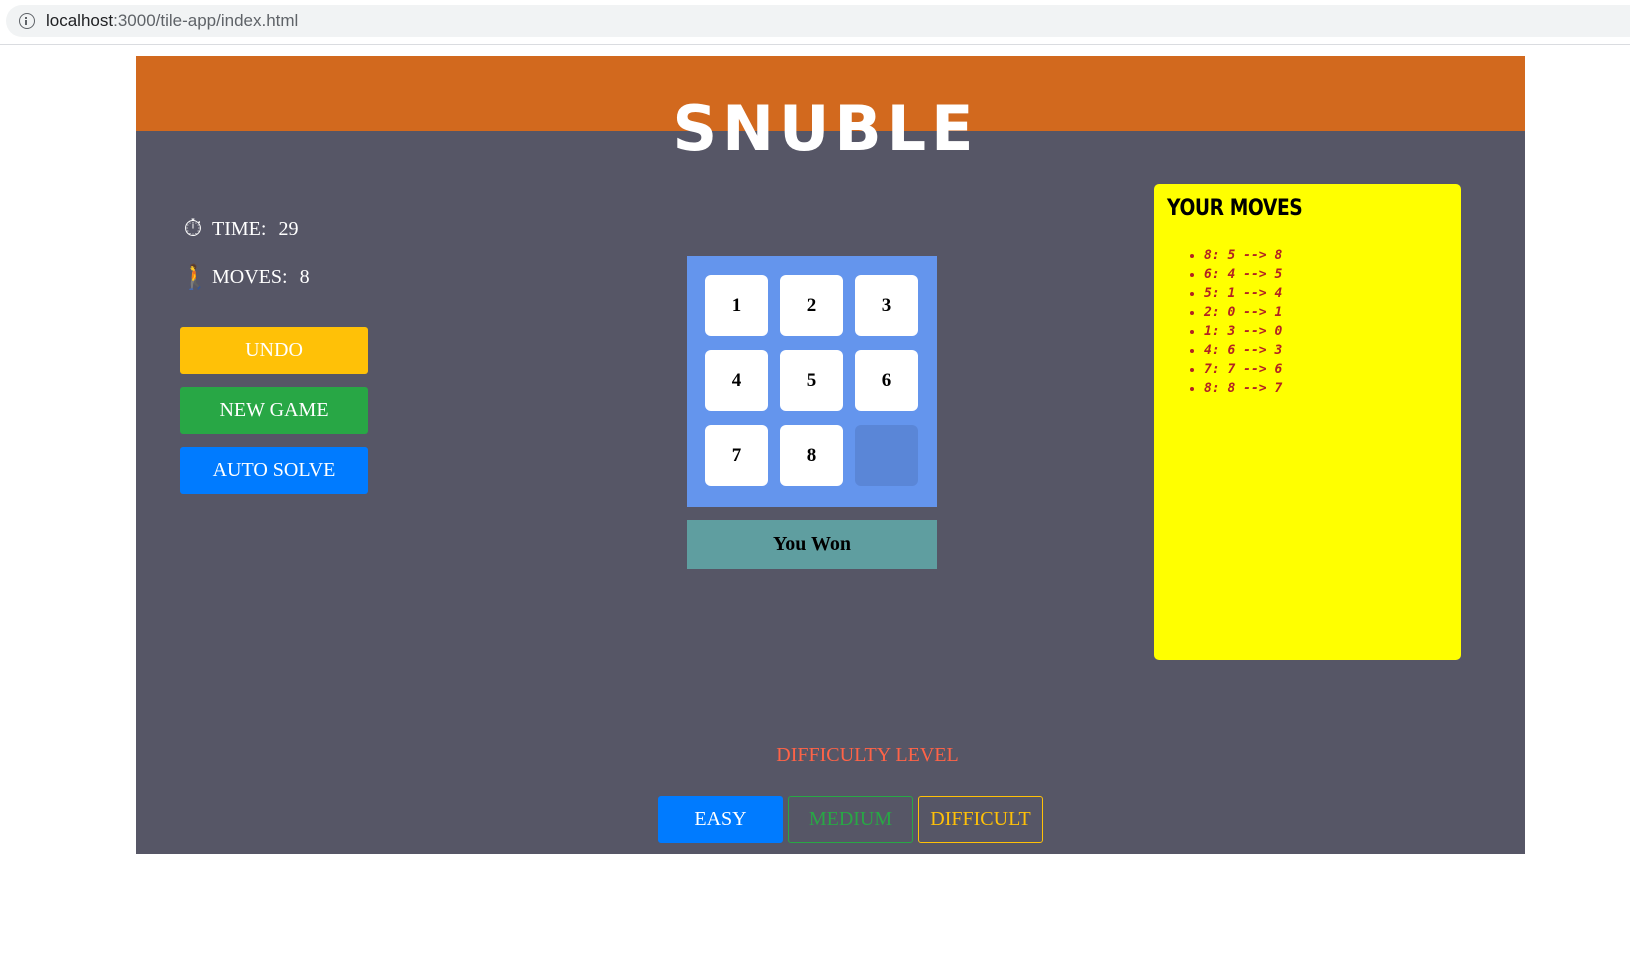 The image size is (1630, 974). What do you see at coordinates (1243, 293) in the screenshot?
I see `move-item: 5: 1 --> 4` at bounding box center [1243, 293].